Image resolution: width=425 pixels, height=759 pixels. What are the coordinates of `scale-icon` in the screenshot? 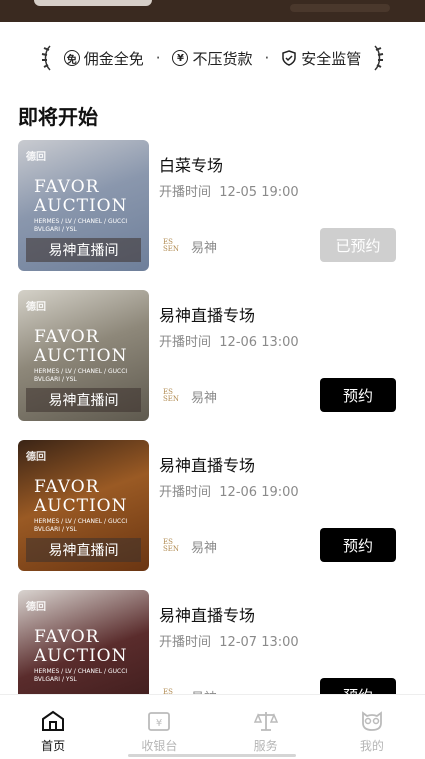 It's located at (265, 721).